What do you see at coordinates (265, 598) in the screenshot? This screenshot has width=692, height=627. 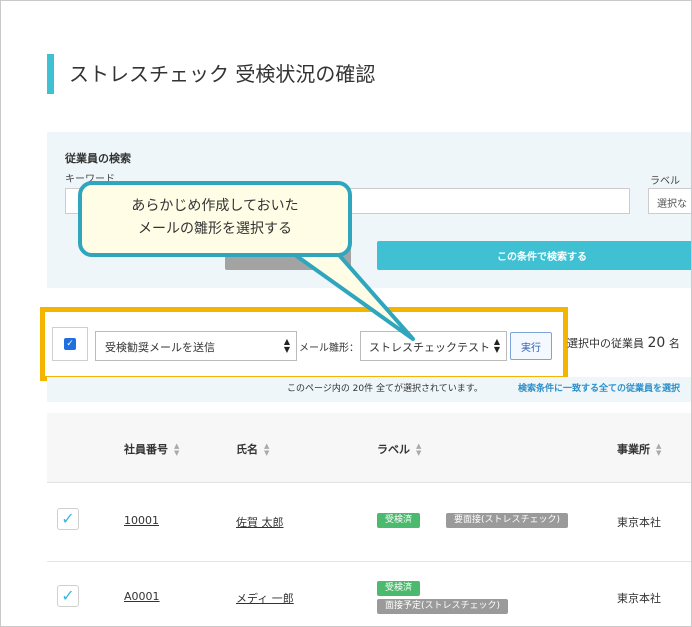 I see `employee-name-link: メディ 一郎` at bounding box center [265, 598].